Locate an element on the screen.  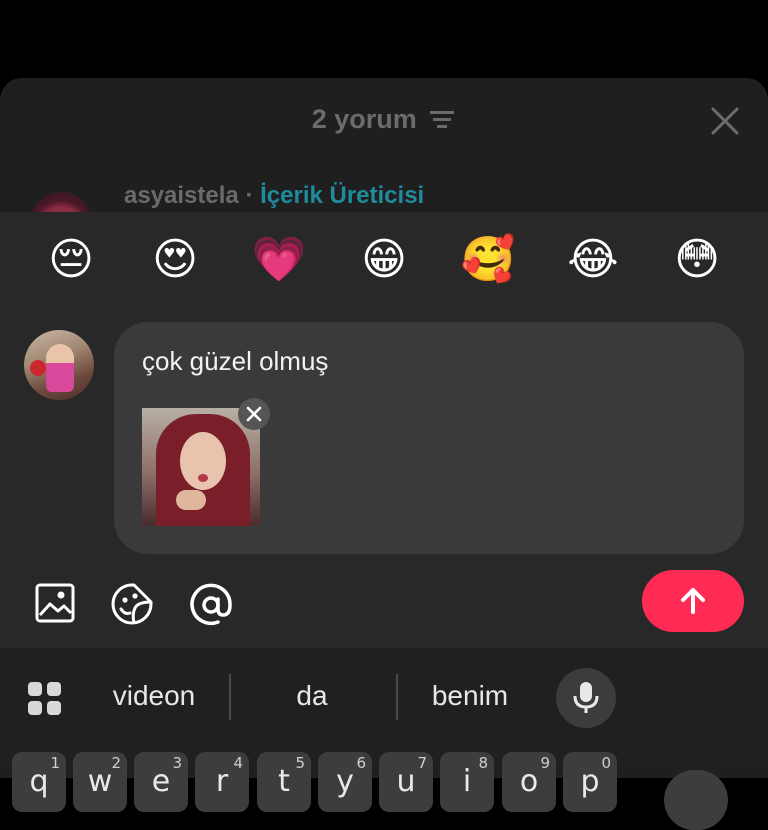
avatar-flower is located at coordinates (38, 368).